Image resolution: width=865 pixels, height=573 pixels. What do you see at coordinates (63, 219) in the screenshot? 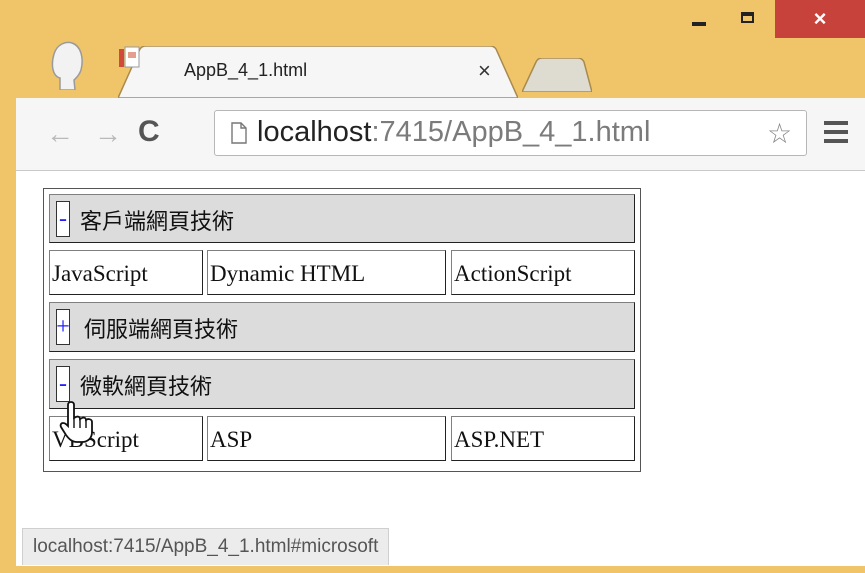
I see `collapse-toggle-client: -` at bounding box center [63, 219].